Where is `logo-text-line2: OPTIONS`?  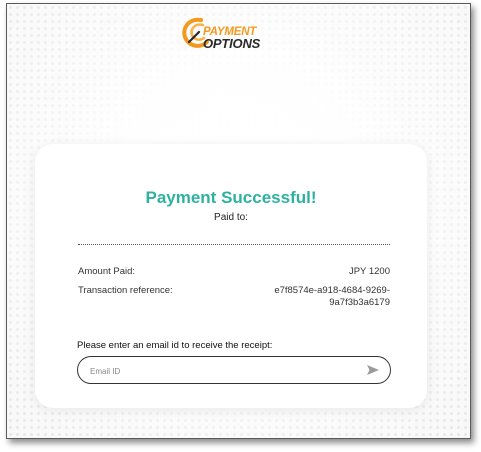 logo-text-line2: OPTIONS is located at coordinates (232, 43).